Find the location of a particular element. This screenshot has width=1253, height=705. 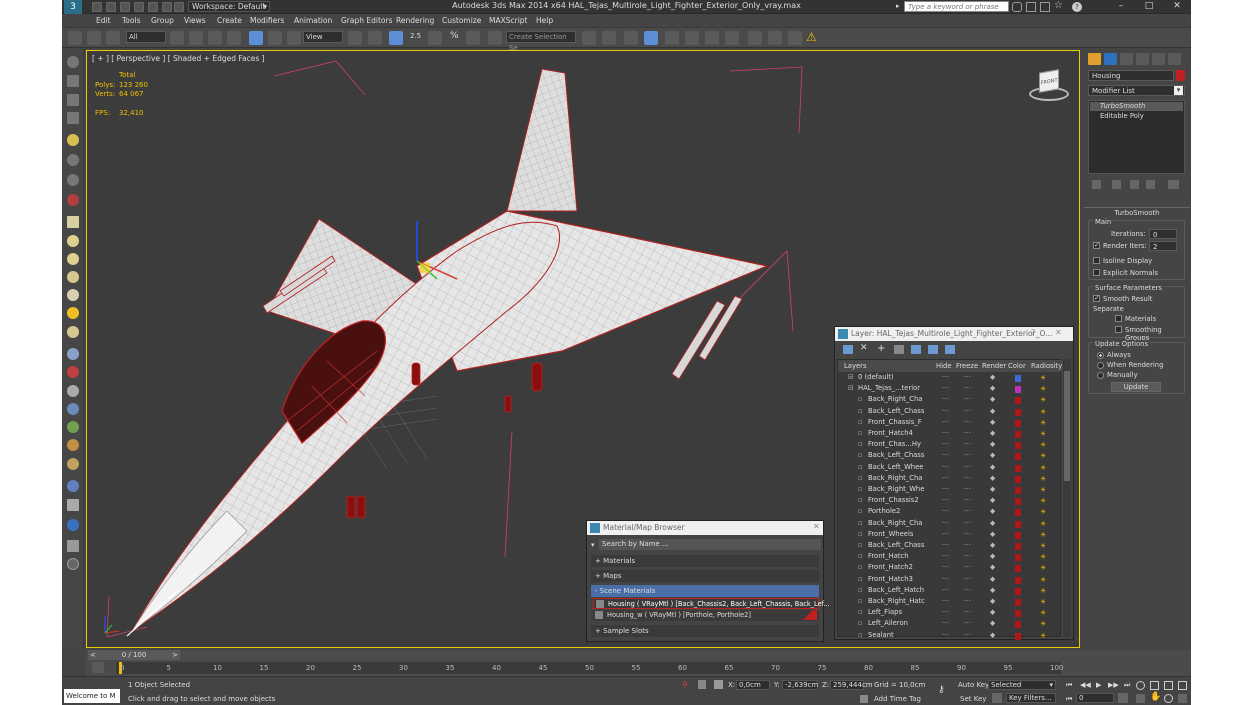

rendered-frame-window-icon is located at coordinates (775, 38).